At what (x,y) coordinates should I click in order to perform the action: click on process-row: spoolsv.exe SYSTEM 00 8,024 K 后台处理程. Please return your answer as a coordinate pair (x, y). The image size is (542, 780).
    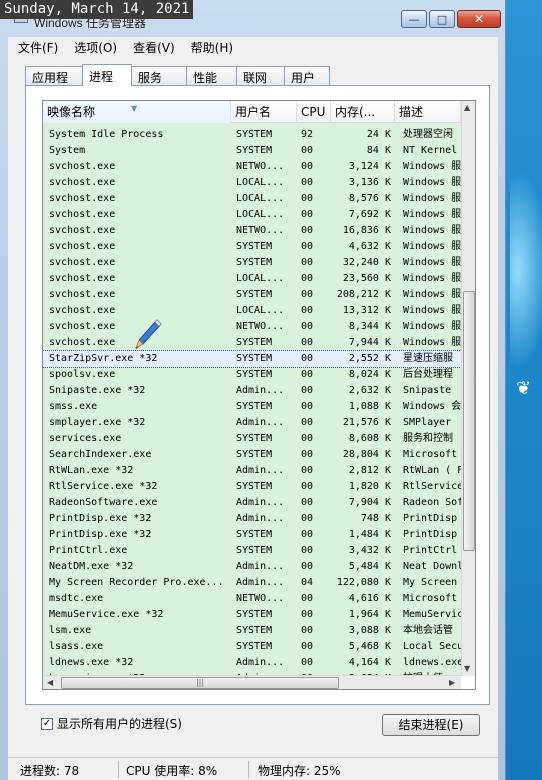
    Looking at the image, I should click on (252, 375).